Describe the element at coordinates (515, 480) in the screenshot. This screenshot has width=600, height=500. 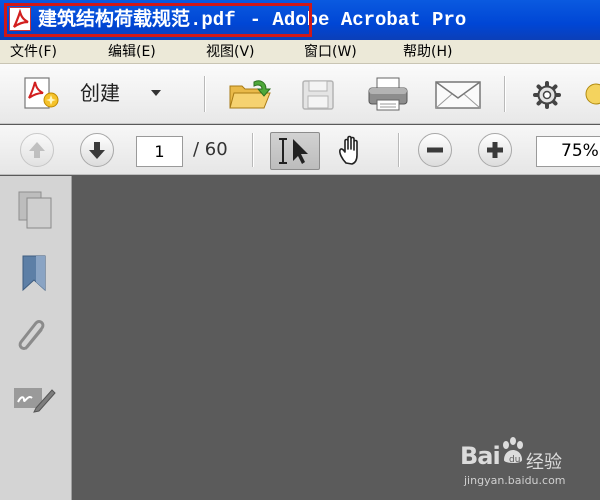
I see `watermark-url: jingyan.baidu.com` at that location.